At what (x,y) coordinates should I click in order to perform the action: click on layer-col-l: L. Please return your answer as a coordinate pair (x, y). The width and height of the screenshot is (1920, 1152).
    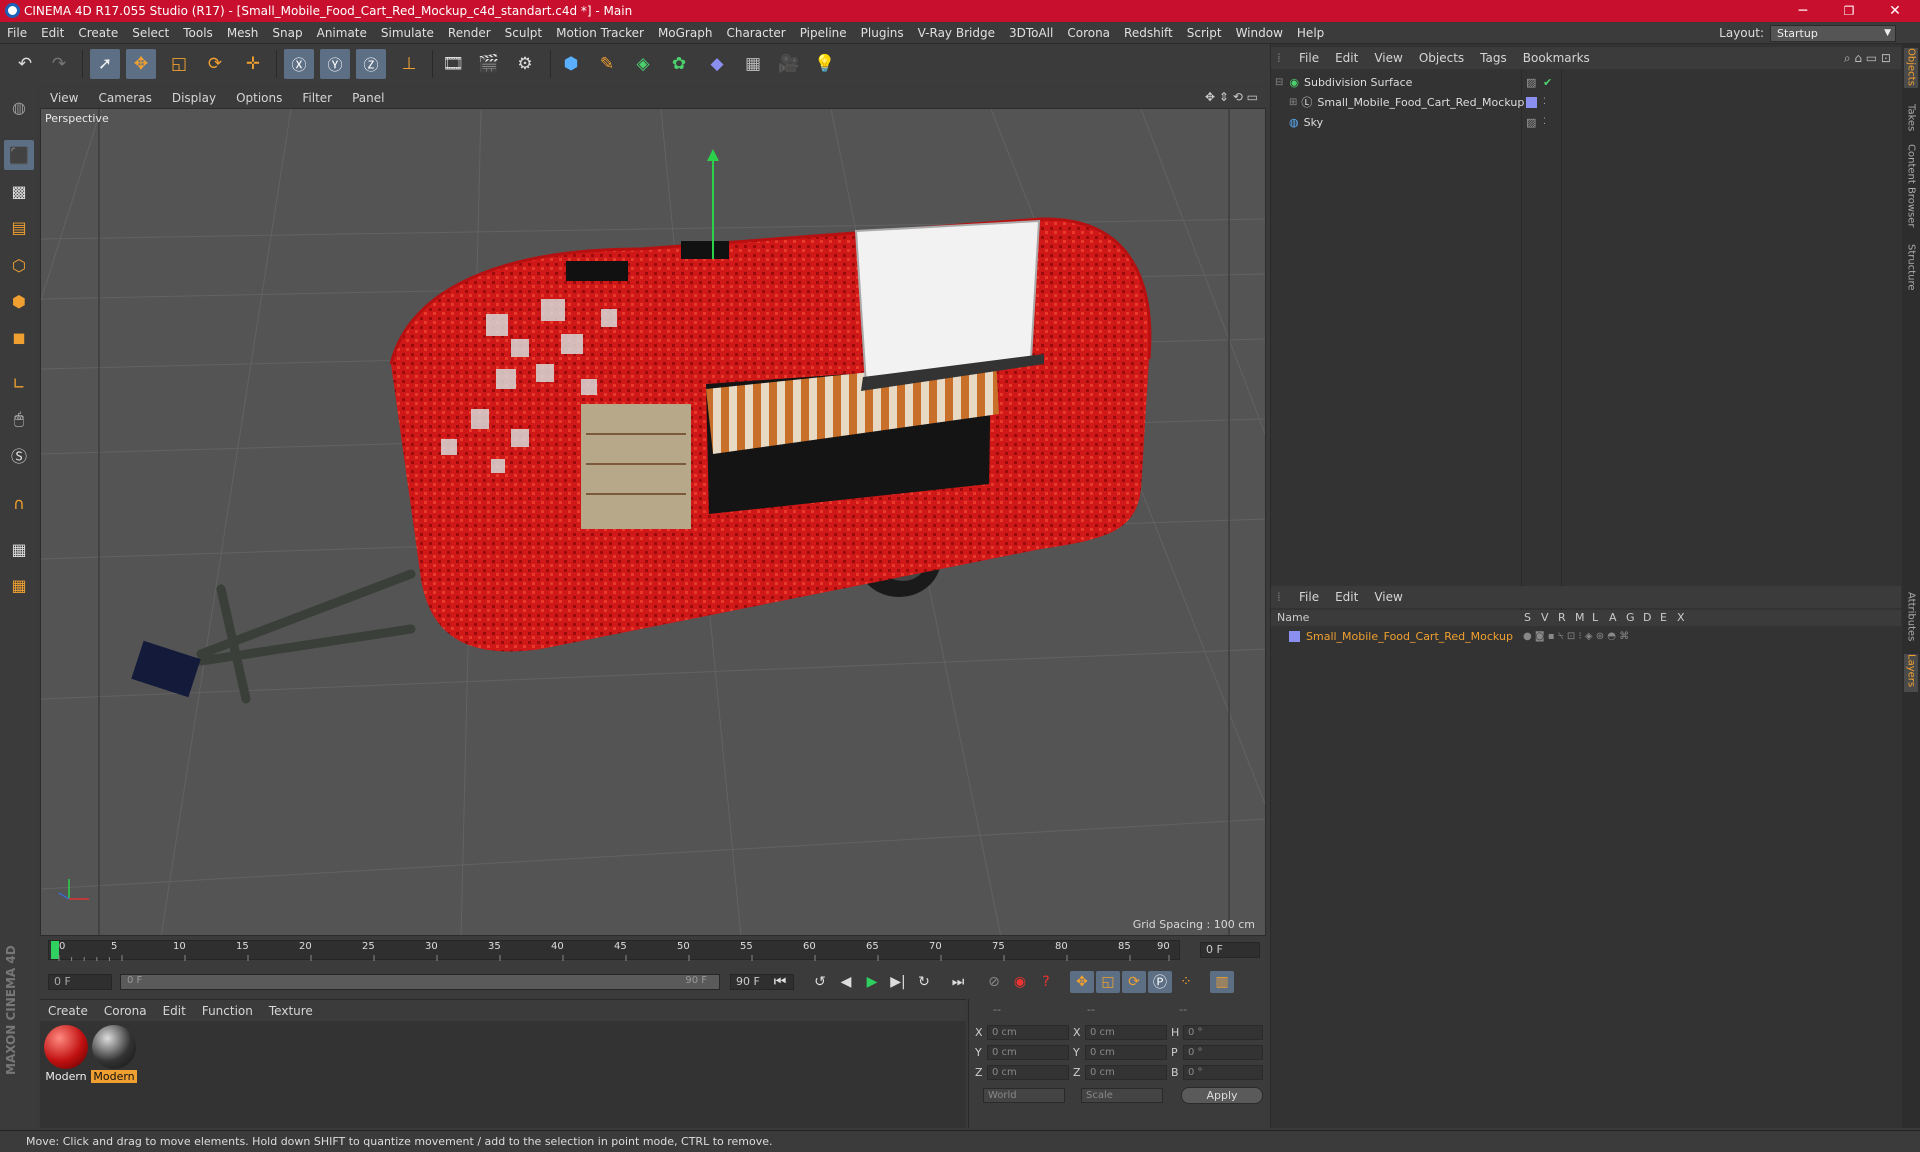
    Looking at the image, I should click on (1595, 617).